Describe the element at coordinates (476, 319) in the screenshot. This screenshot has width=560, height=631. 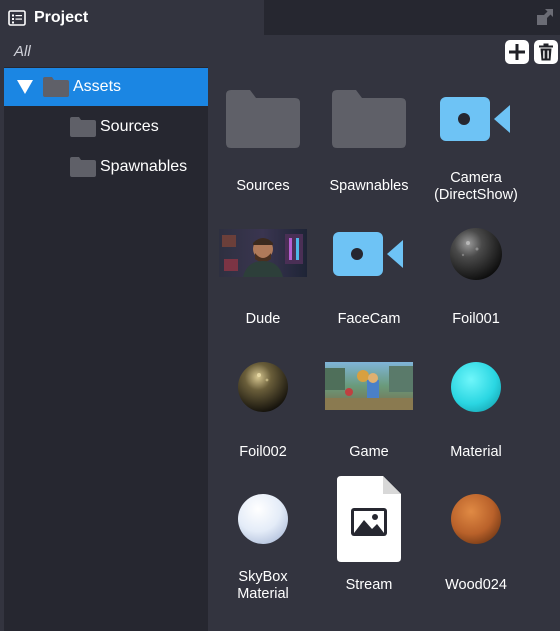
I see `asset-label: Foil001` at that location.